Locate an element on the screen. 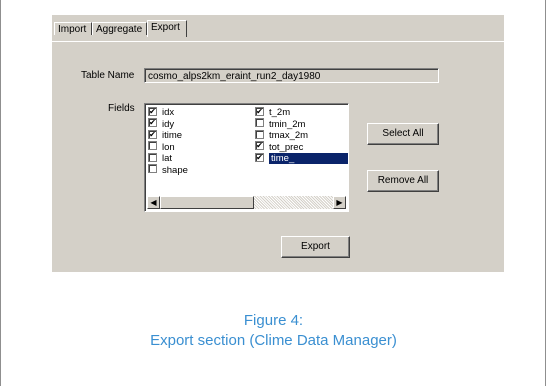 This screenshot has height=387, width=547. tab-import-label: Import is located at coordinates (72, 29).